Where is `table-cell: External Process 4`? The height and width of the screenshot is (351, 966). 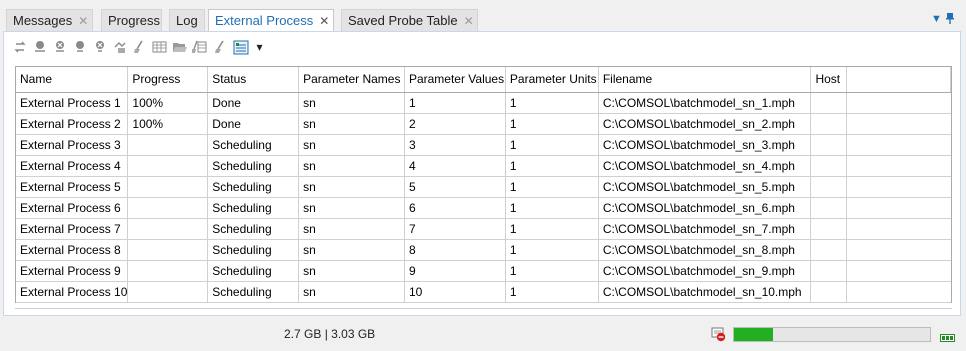
table-cell: External Process 4 is located at coordinates (72, 166).